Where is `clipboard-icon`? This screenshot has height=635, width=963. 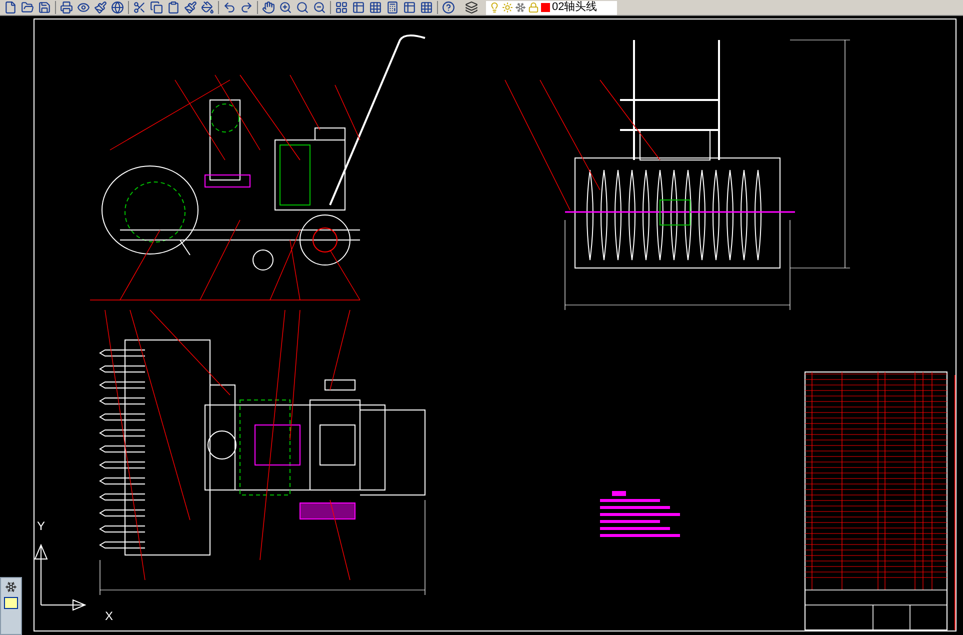
clipboard-icon is located at coordinates (173, 7).